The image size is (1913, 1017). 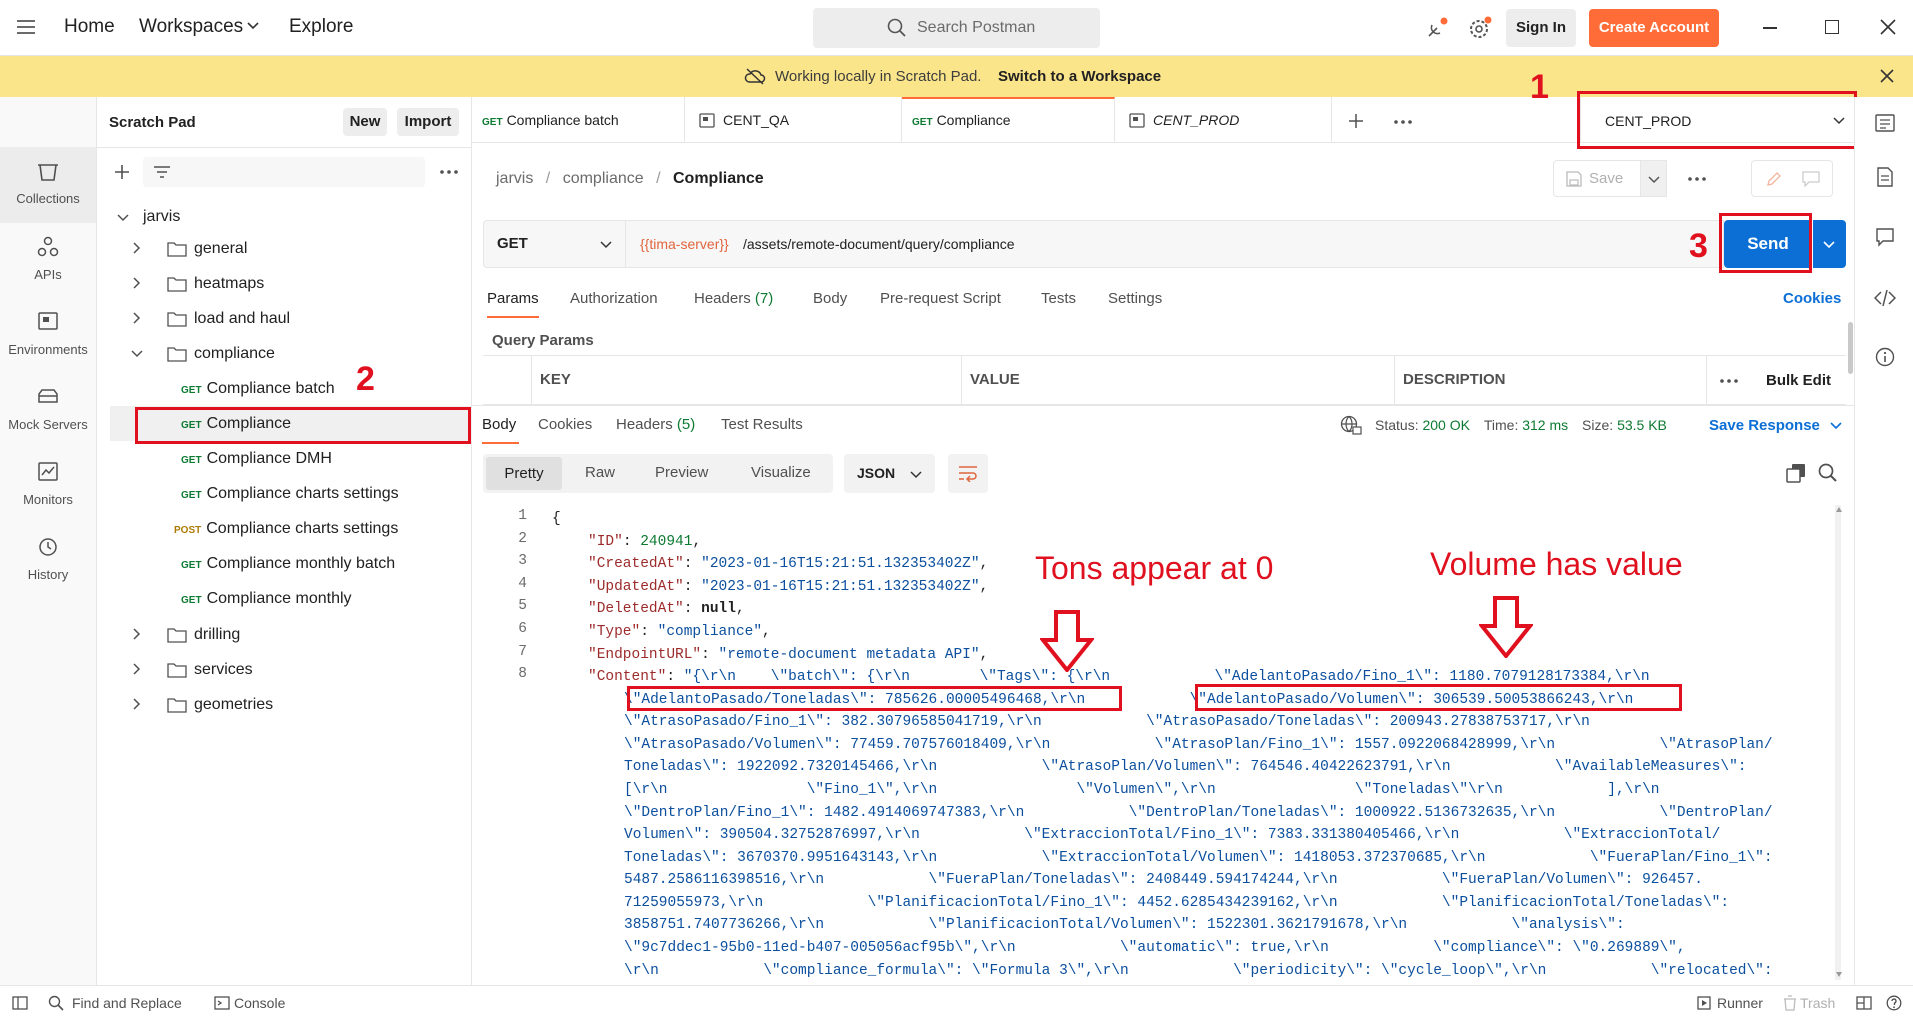 I want to click on scroll-up-arrow, so click(x=1839, y=509).